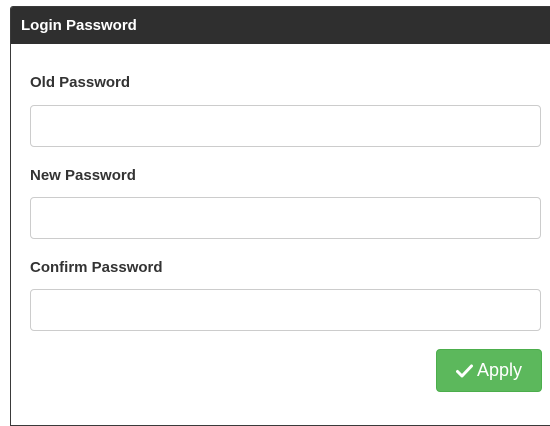  What do you see at coordinates (285, 310) in the screenshot?
I see `confirm-password-field` at bounding box center [285, 310].